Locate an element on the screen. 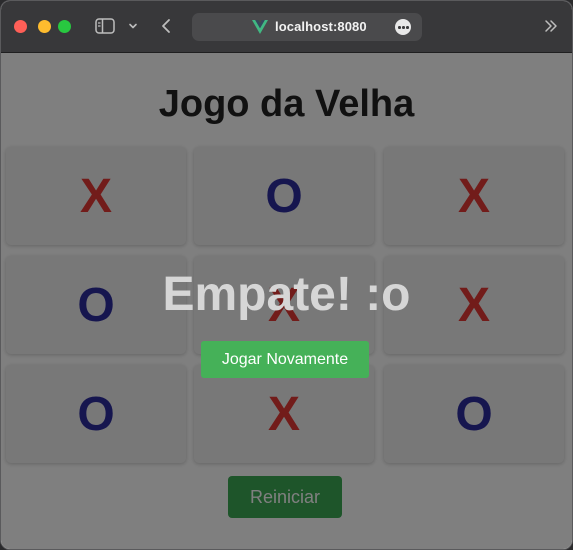 This screenshot has height=550, width=573. vue-logo-icon is located at coordinates (260, 27).